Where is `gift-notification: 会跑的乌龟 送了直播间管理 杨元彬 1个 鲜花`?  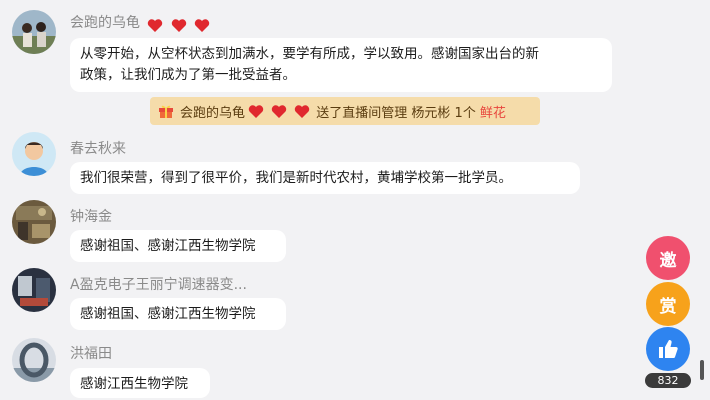 gift-notification: 会跑的乌龟 送了直播间管理 杨元彬 1个 鲜花 is located at coordinates (345, 111).